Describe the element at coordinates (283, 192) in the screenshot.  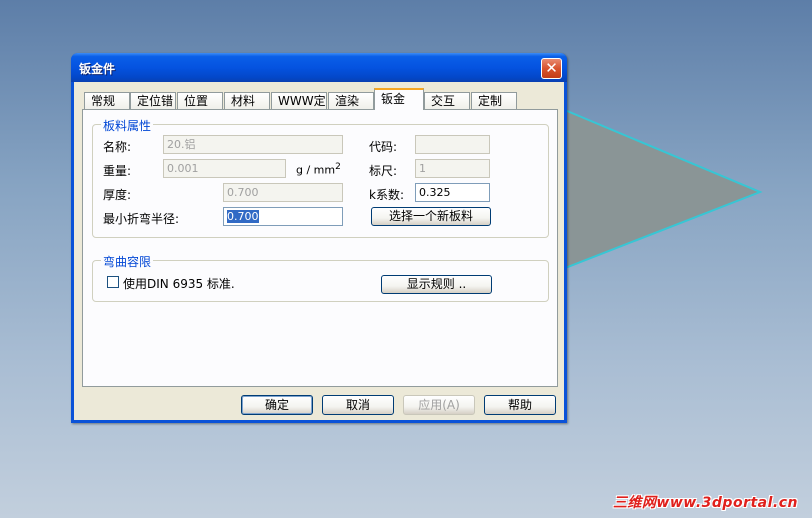
I see `thickness-field: 0.700` at that location.